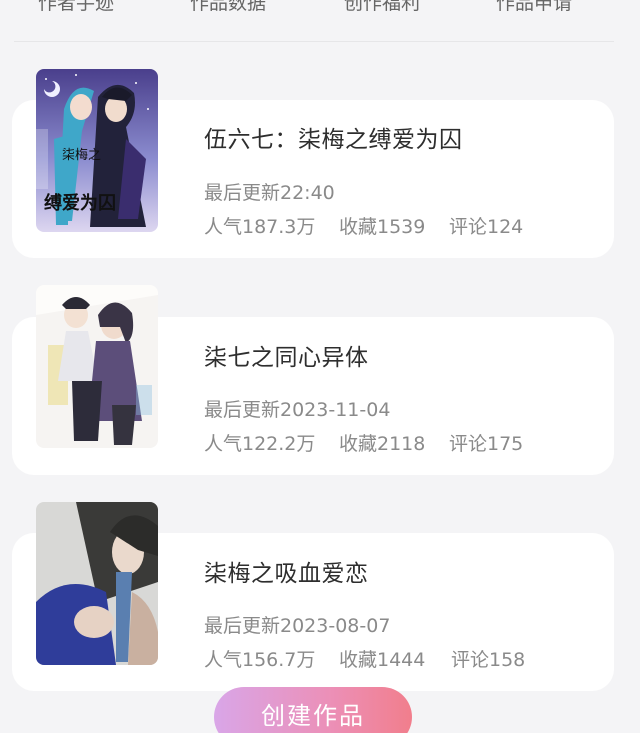 This screenshot has width=640, height=733. What do you see at coordinates (534, 7) in the screenshot?
I see `tab-work-application: 作品申请` at bounding box center [534, 7].